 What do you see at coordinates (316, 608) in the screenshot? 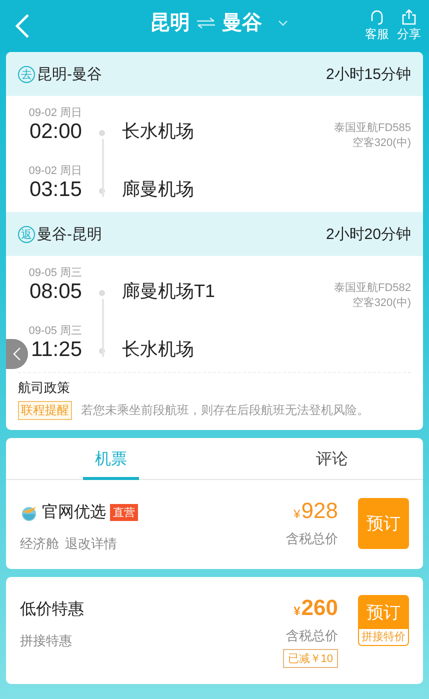
I see `price-label: ¥260` at bounding box center [316, 608].